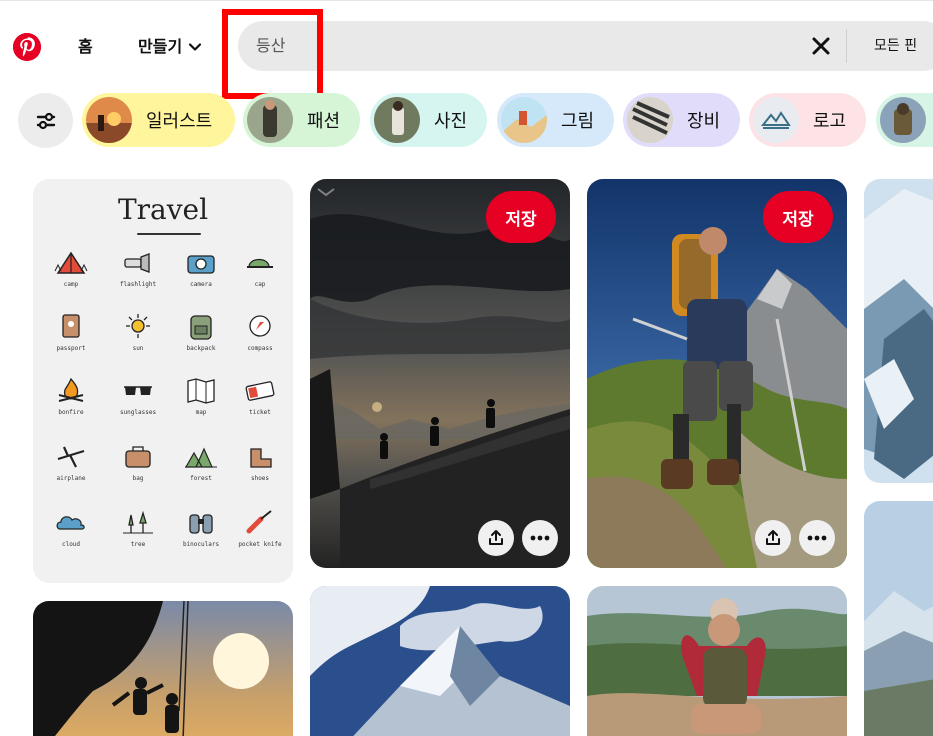 This screenshot has height=736, width=933. What do you see at coordinates (201, 327) in the screenshot?
I see `backpack-icon` at bounding box center [201, 327].